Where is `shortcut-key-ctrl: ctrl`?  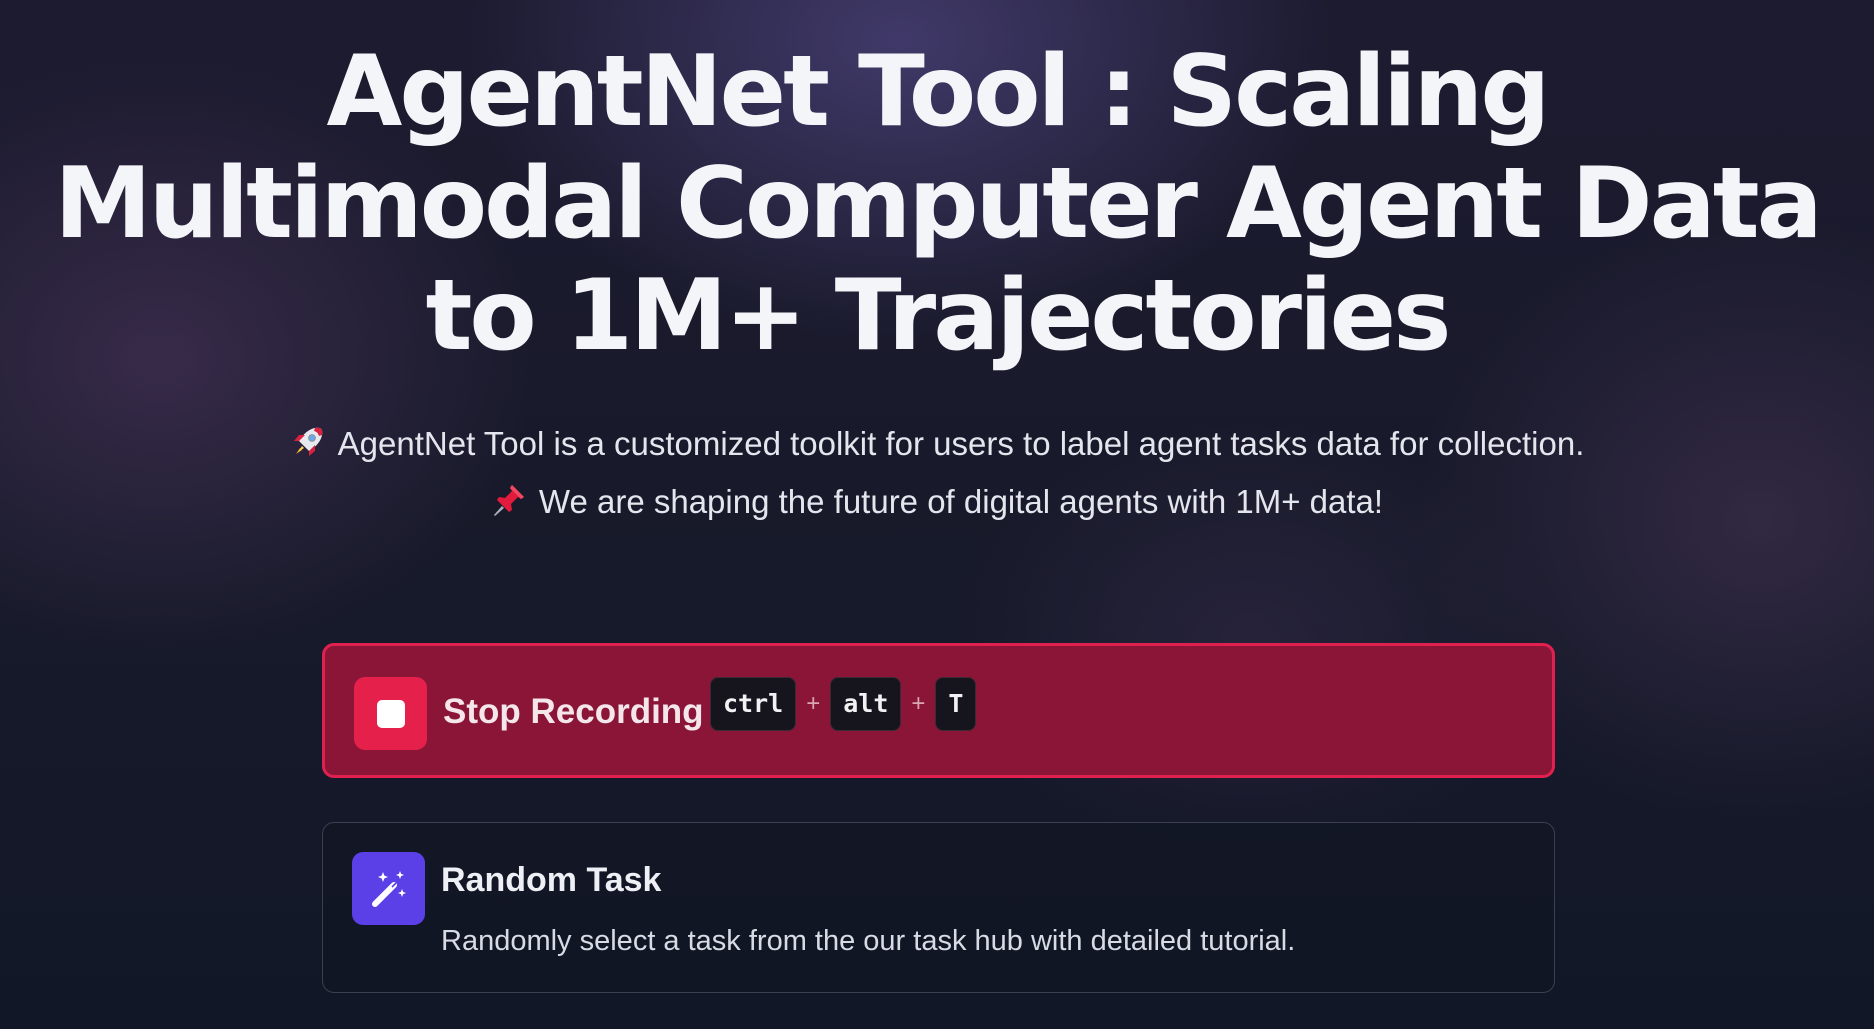
shortcut-key-ctrl: ctrl is located at coordinates (753, 704).